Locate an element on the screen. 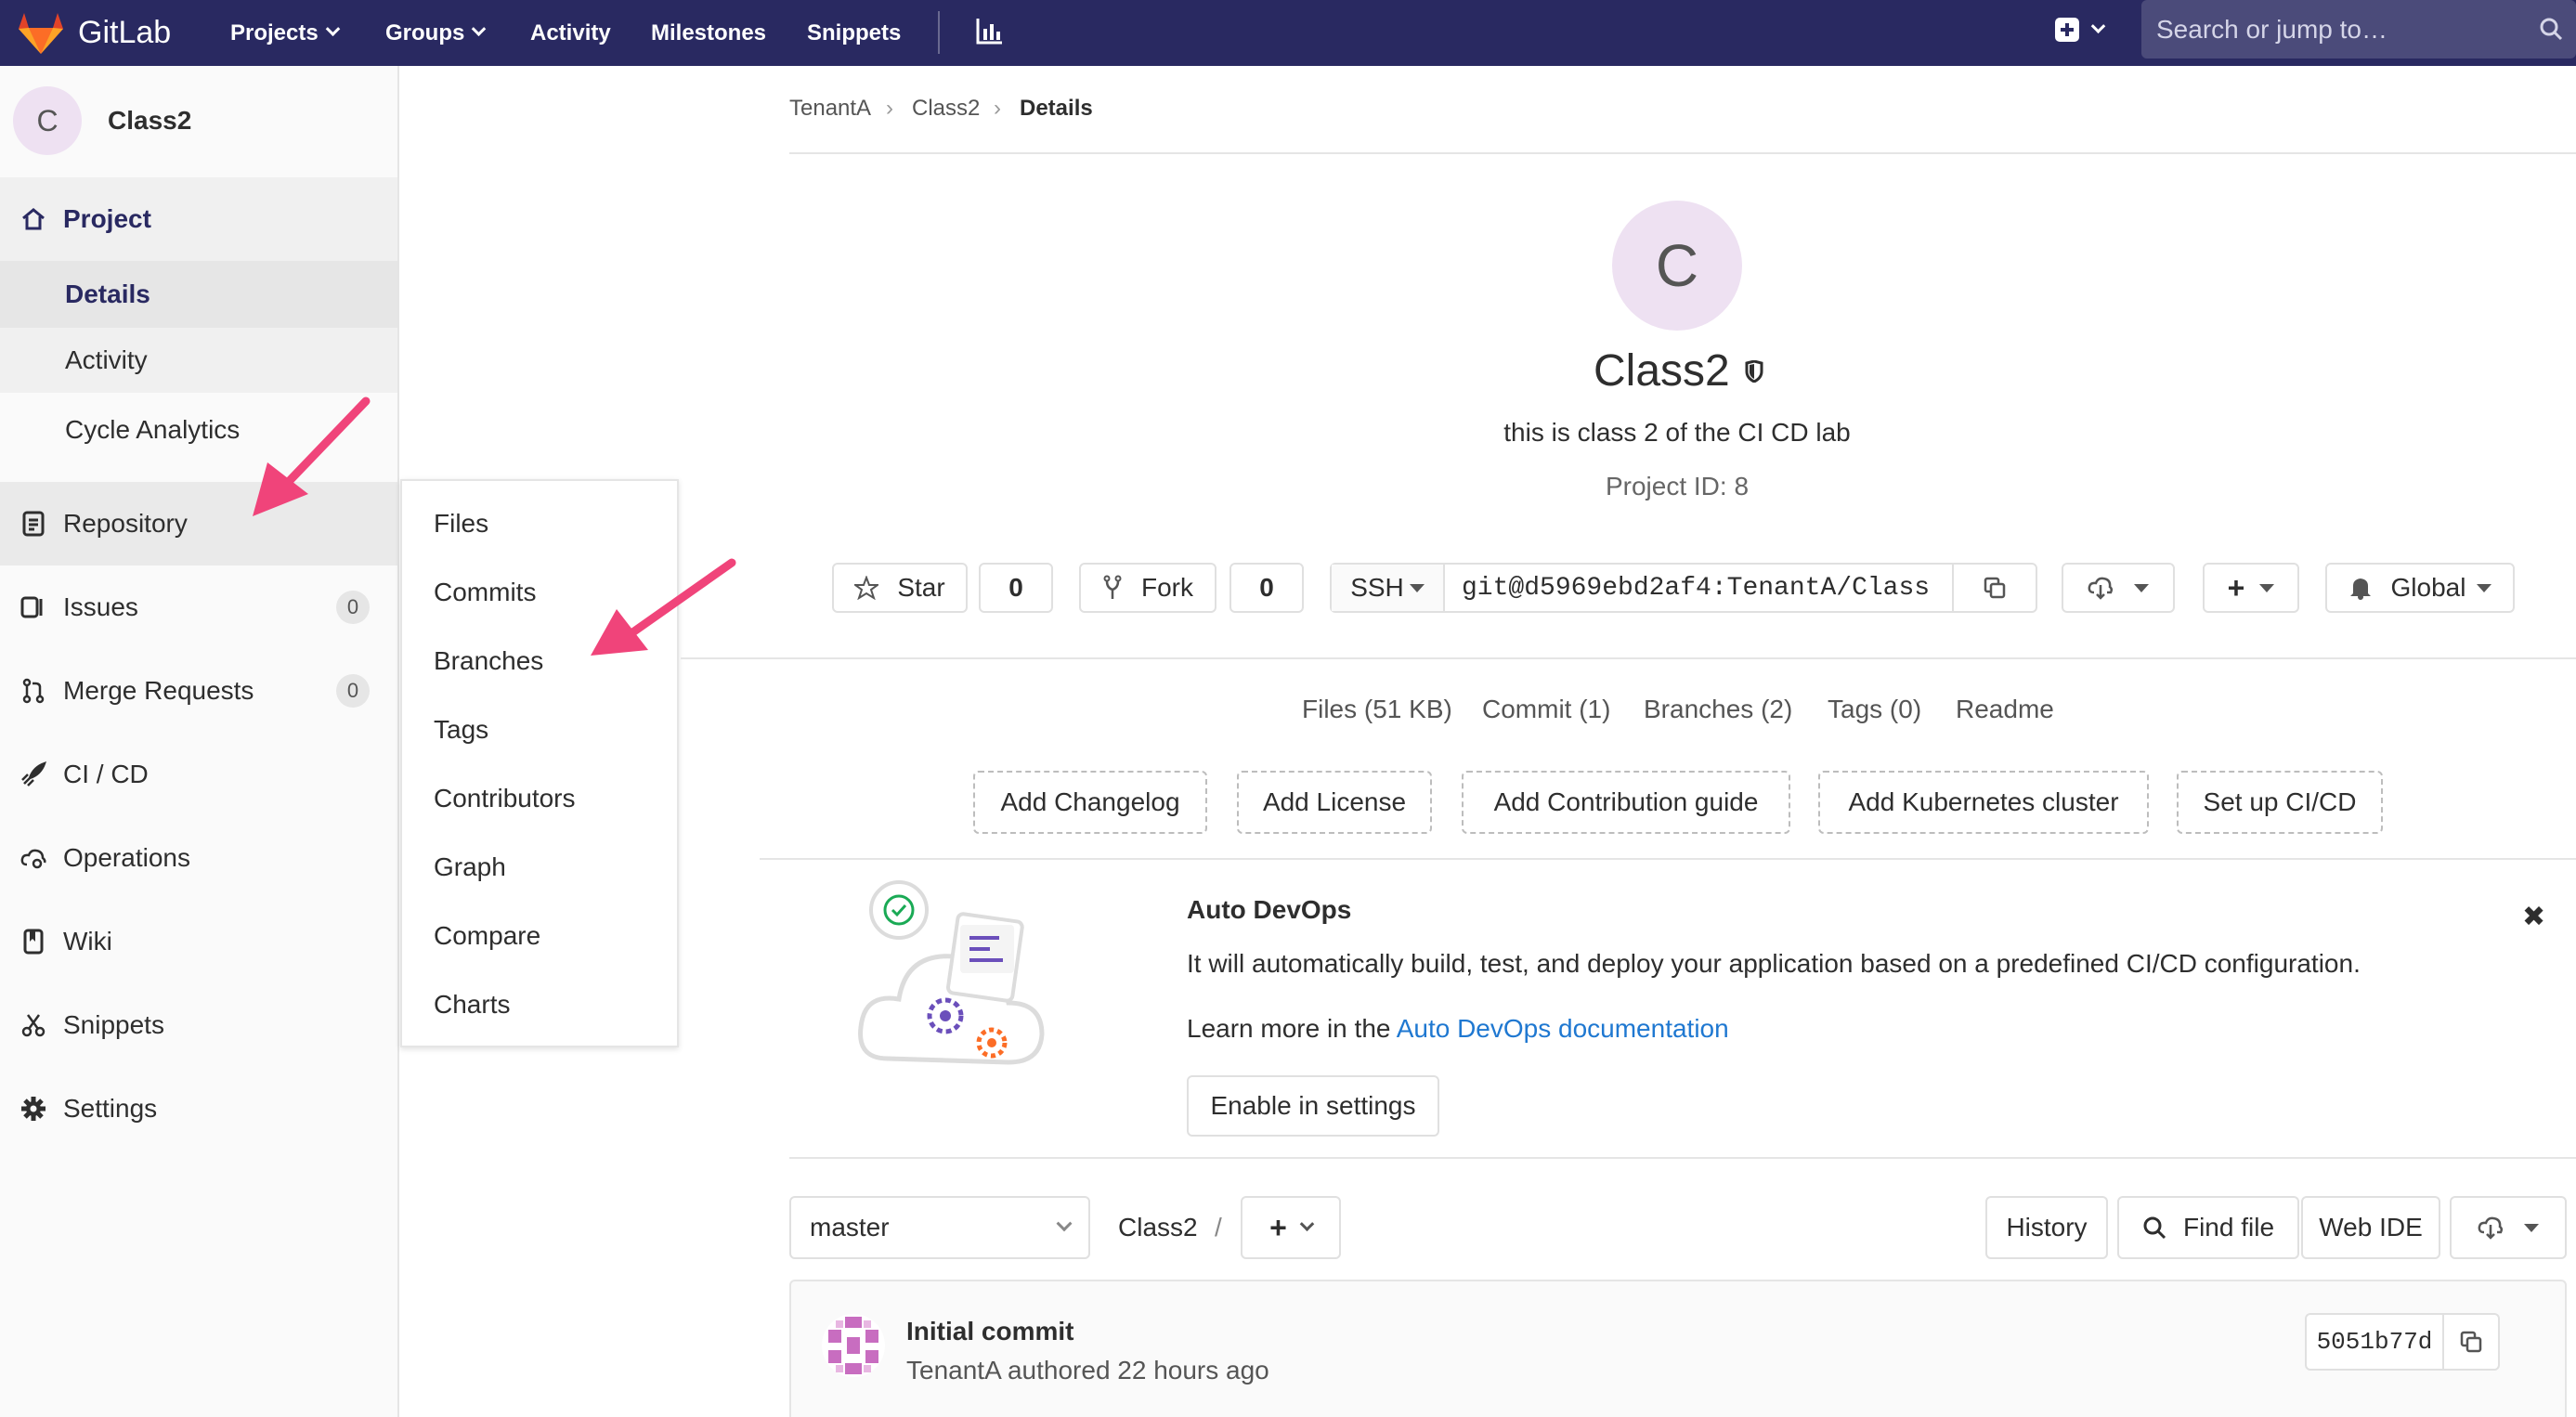 The height and width of the screenshot is (1417, 2576). flyout-item-contributors: Contributors is located at coordinates (505, 798).